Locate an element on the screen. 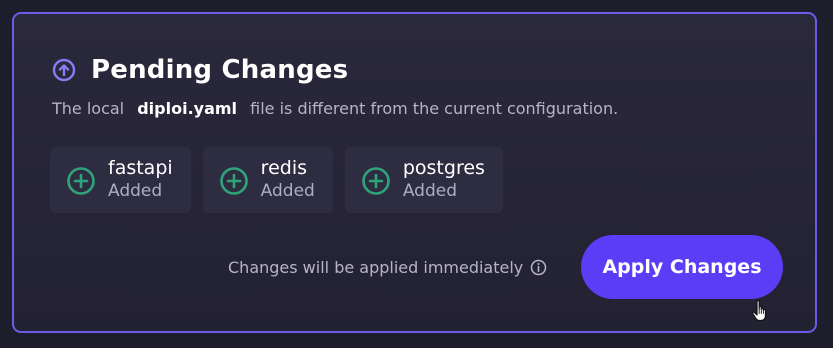  hand-pointer-cursor-icon is located at coordinates (761, 311).